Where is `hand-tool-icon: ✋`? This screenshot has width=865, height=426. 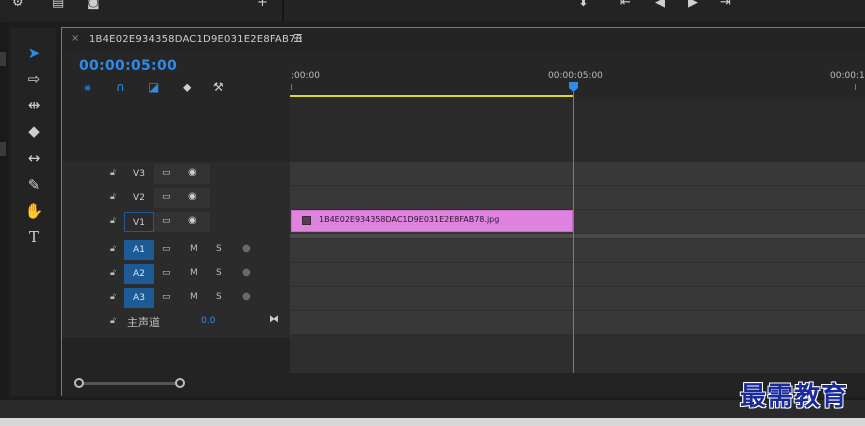
hand-tool-icon: ✋ is located at coordinates (34, 211).